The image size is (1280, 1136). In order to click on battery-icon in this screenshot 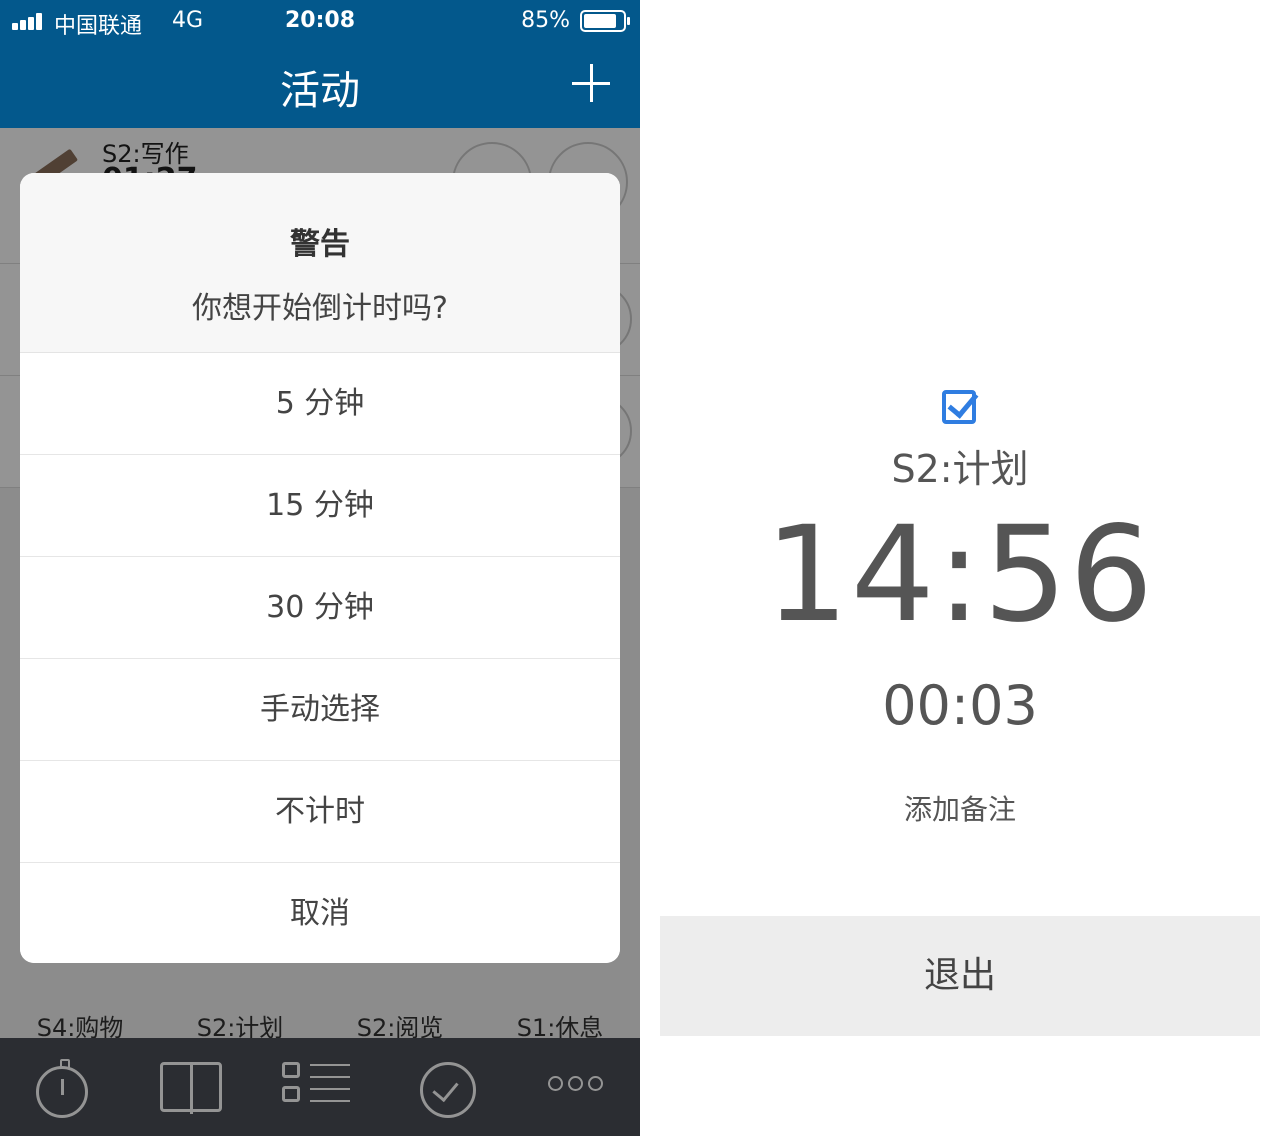, I will do `click(605, 21)`.